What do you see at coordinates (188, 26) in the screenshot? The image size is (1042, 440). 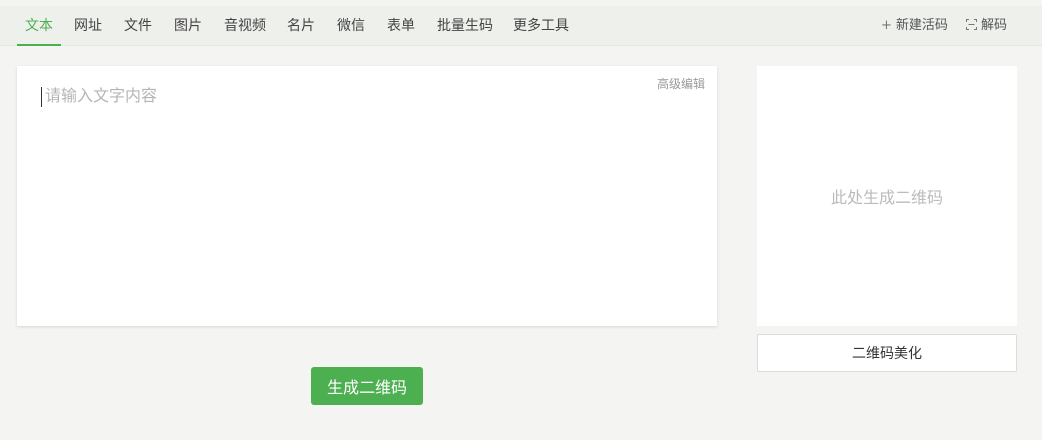 I see `tab-image: 图片` at bounding box center [188, 26].